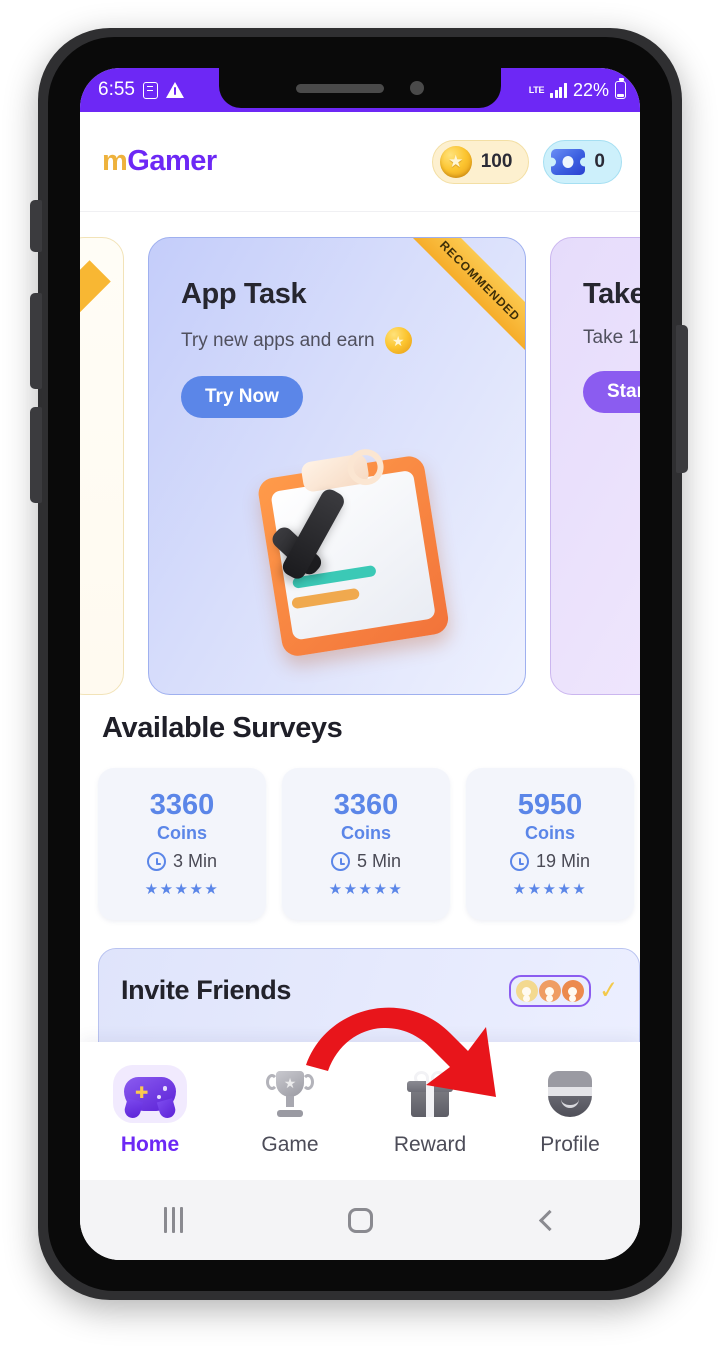 The image size is (720, 1359). I want to click on phone-notch, so click(360, 88).